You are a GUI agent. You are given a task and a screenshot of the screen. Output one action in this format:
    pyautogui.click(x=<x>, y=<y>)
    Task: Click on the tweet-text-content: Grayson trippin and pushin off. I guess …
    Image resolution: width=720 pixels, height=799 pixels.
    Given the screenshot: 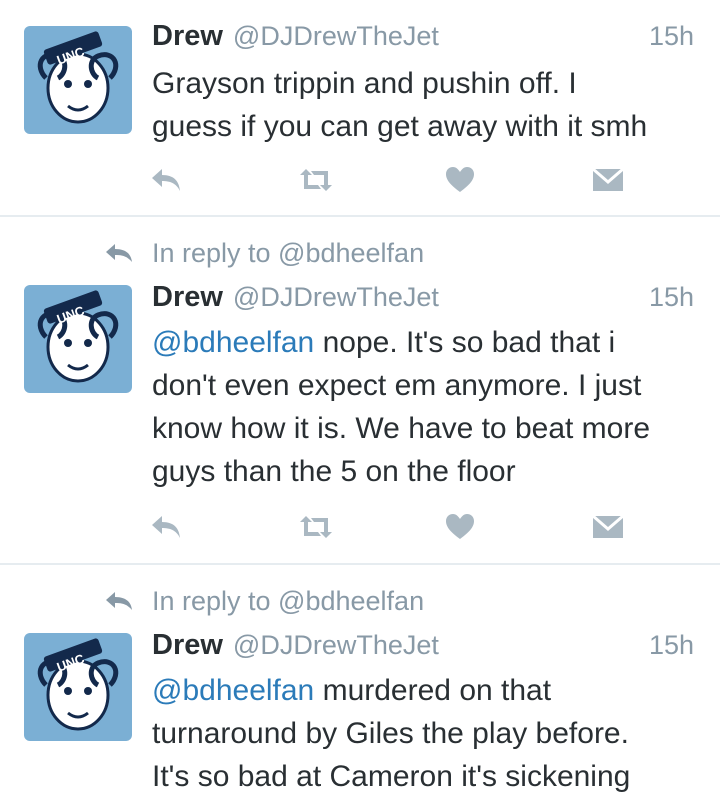 What is the action you would take?
    pyautogui.click(x=400, y=105)
    